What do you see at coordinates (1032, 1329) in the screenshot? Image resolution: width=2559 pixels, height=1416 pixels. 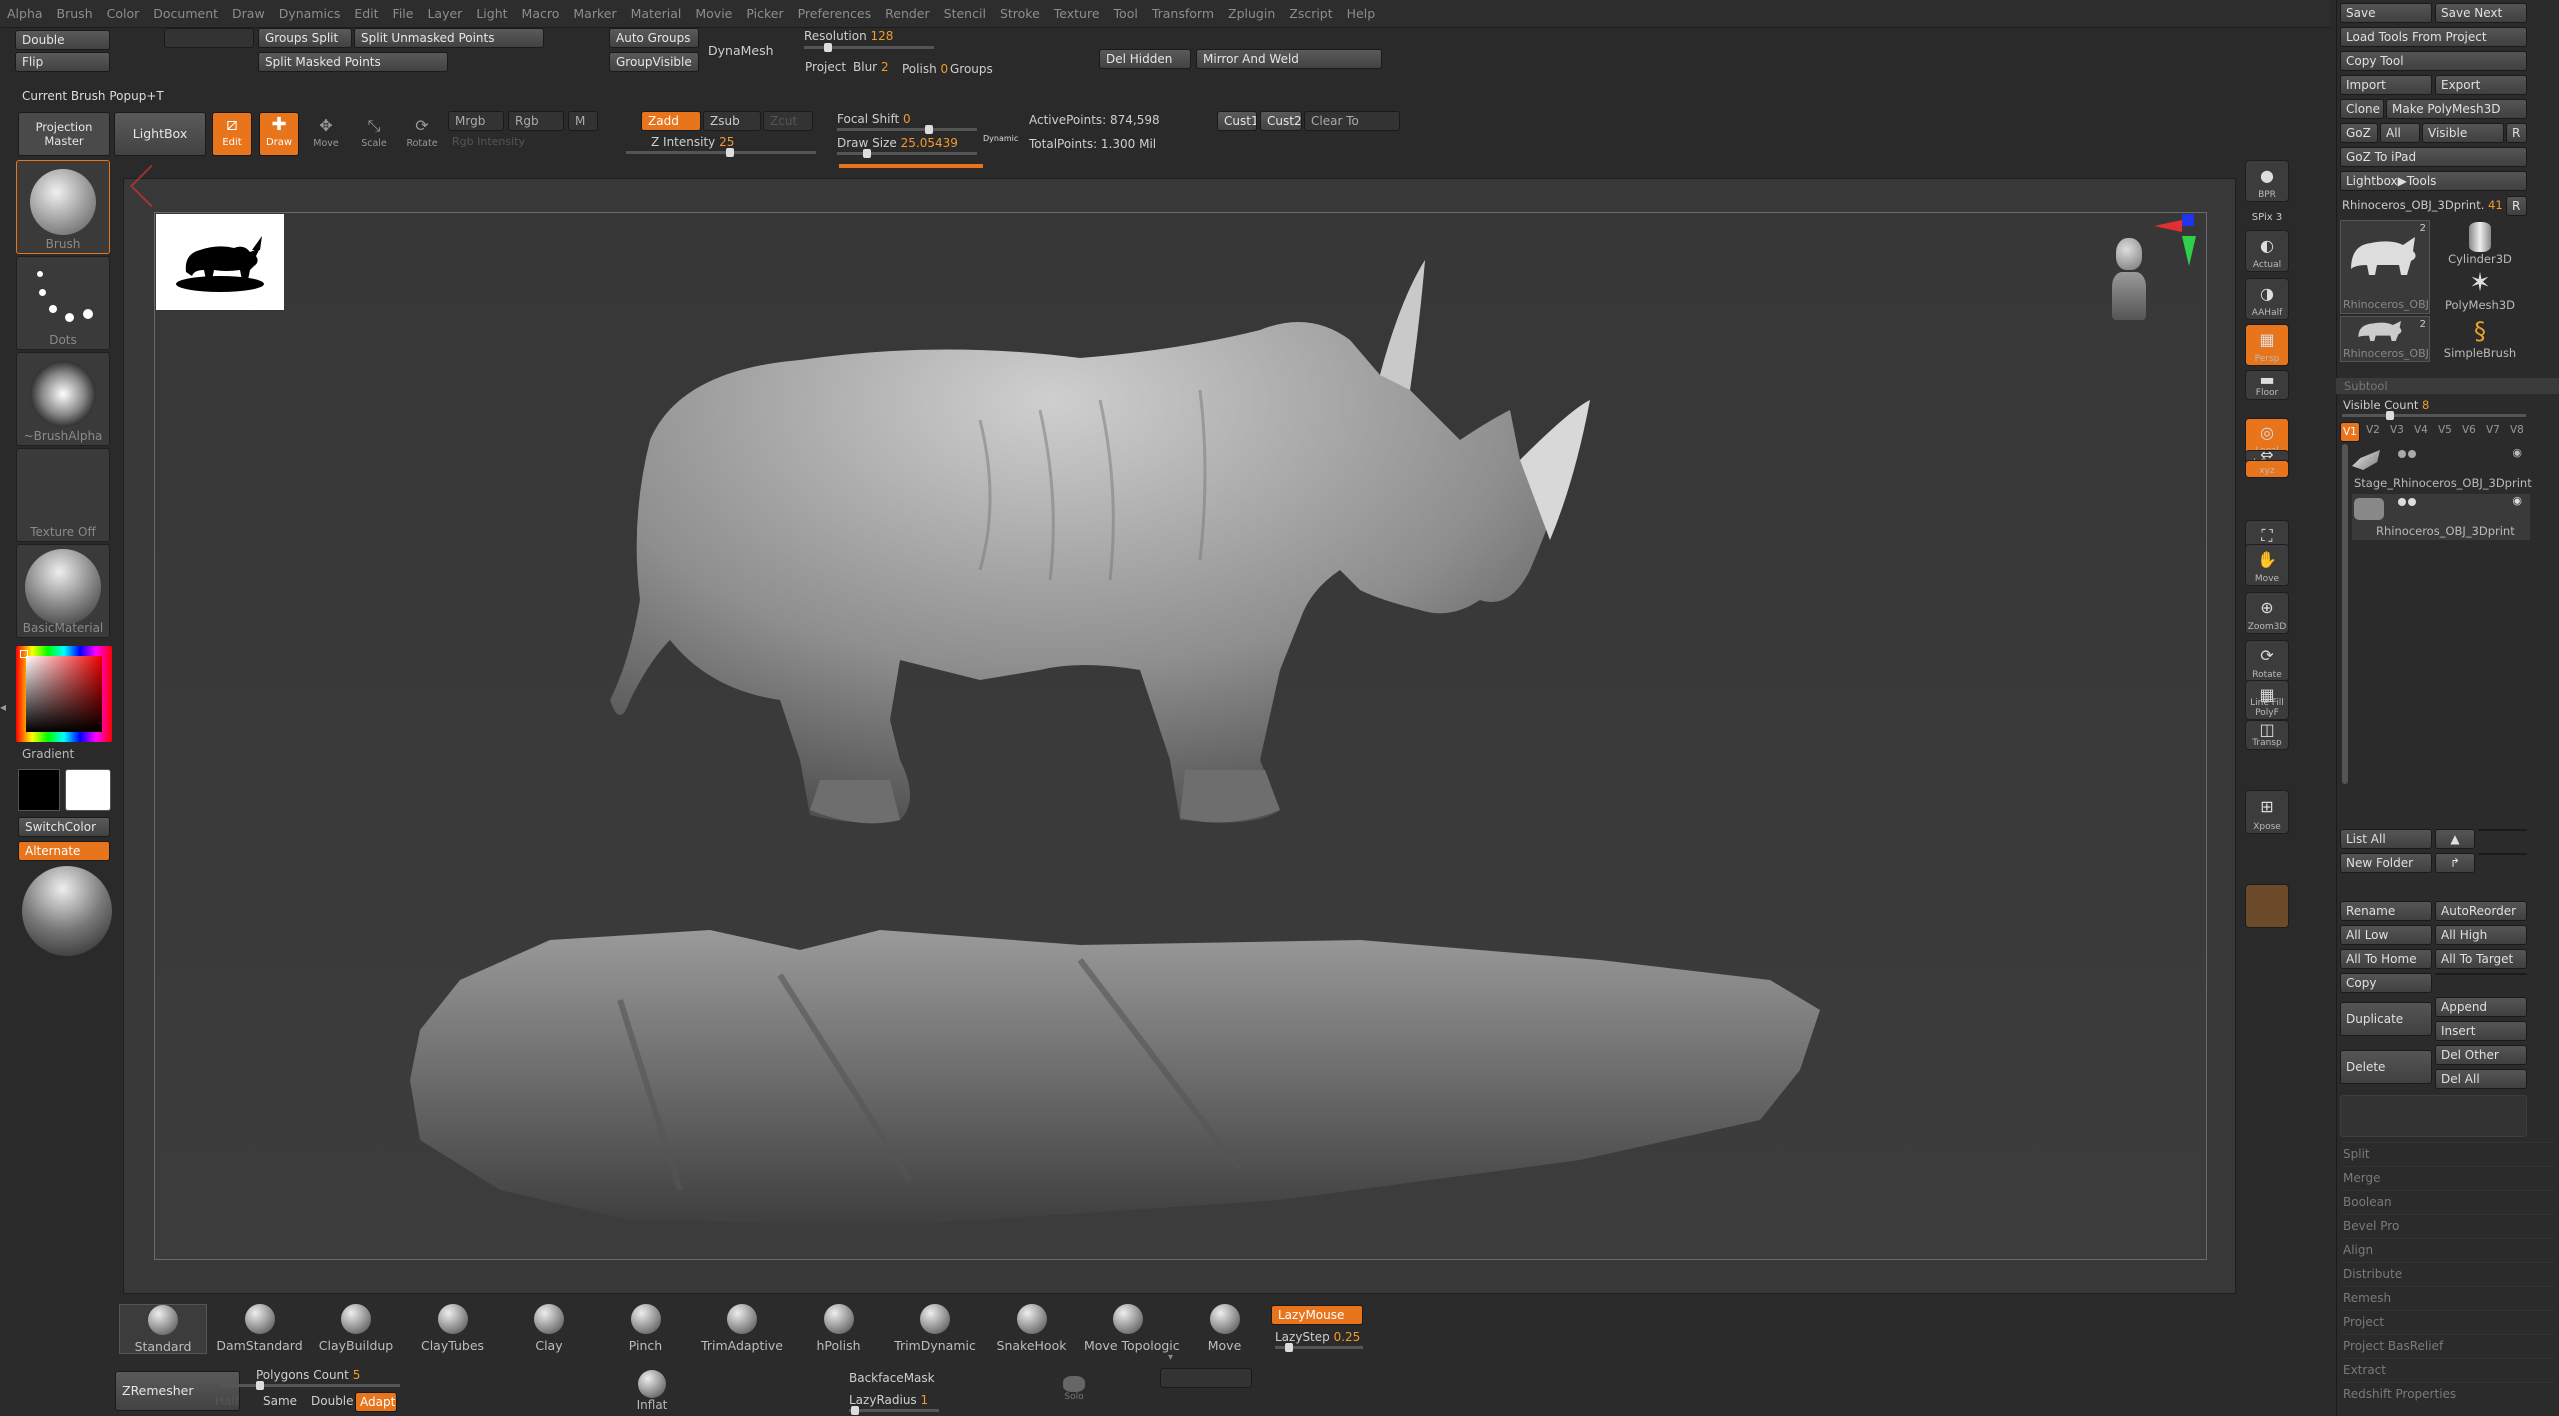 I see `brush-snakehook: SnakeHook` at bounding box center [1032, 1329].